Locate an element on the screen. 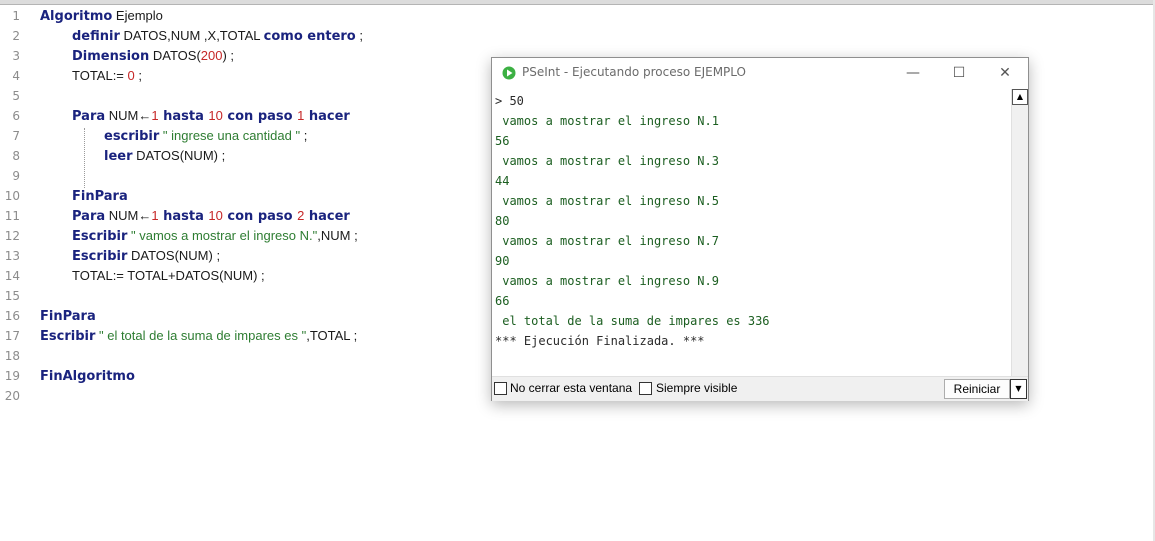 This screenshot has width=1155, height=541. line-number: 18 is located at coordinates (12, 356).